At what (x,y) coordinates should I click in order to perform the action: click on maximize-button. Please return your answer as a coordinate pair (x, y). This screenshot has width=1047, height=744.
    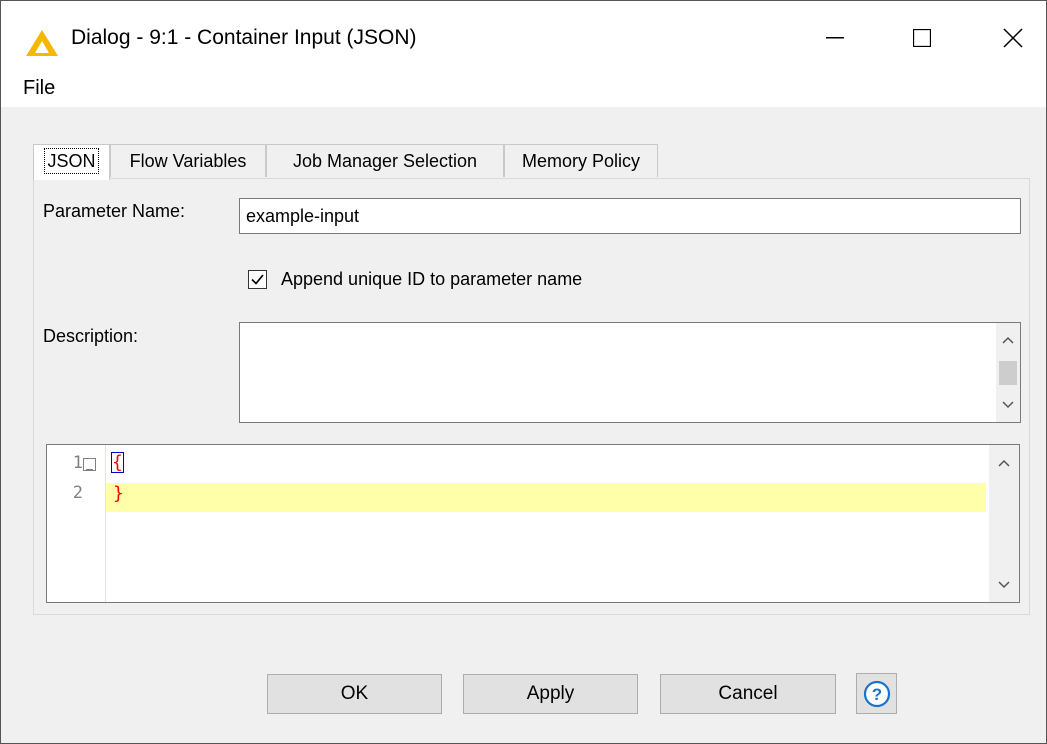
    Looking at the image, I should click on (922, 38).